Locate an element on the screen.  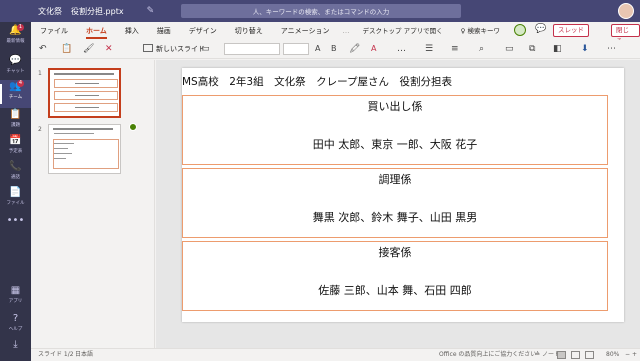
layout-icon: ▭ is located at coordinates (205, 49).